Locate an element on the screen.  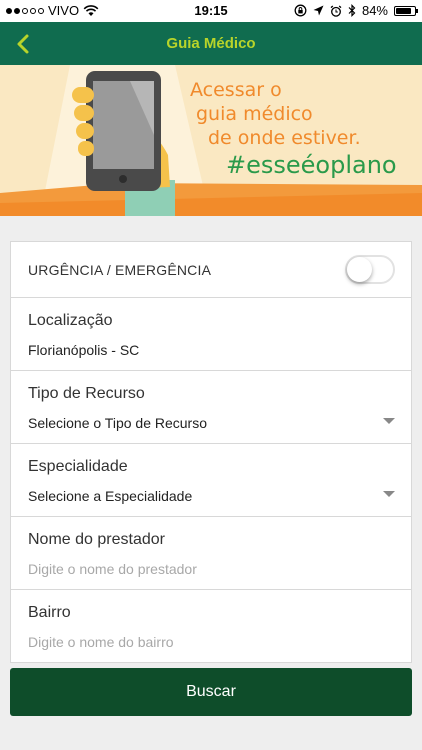
bairro-input is located at coordinates (208, 642).